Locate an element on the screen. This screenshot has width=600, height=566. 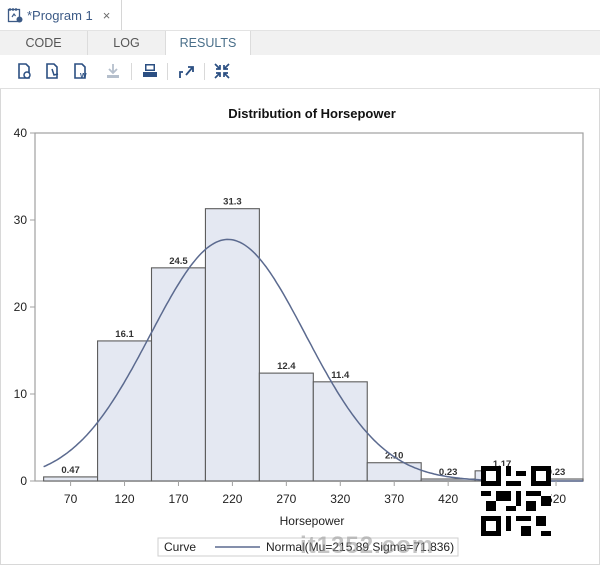
watermark-text: it1352.com is located at coordinates (367, 545).